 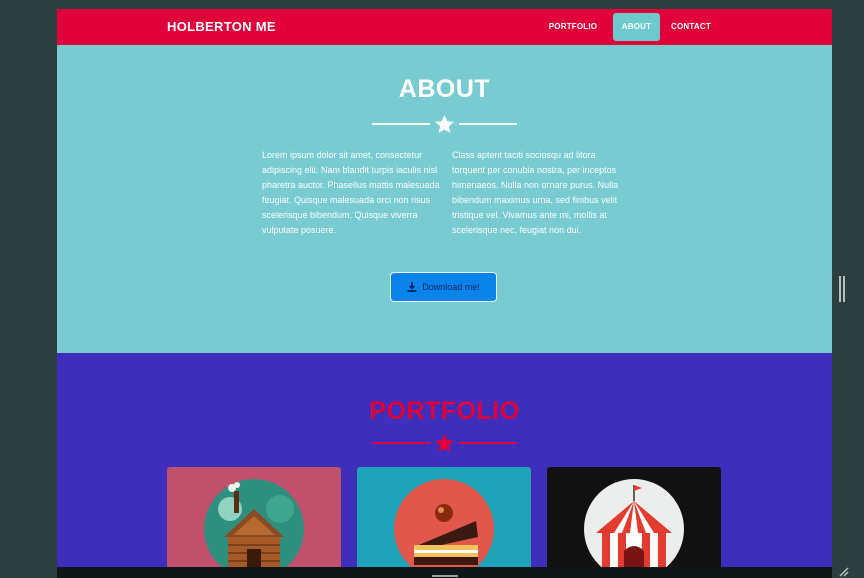 I want to click on portfolio-card-cake, so click(x=444, y=518).